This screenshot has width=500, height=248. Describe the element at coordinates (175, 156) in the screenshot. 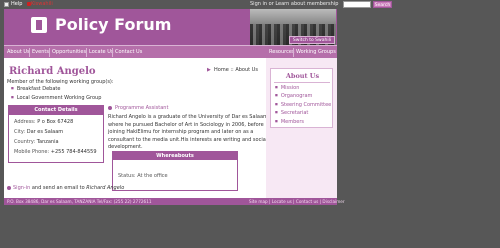

I see `whereabouts-title: Whereabouts` at that location.